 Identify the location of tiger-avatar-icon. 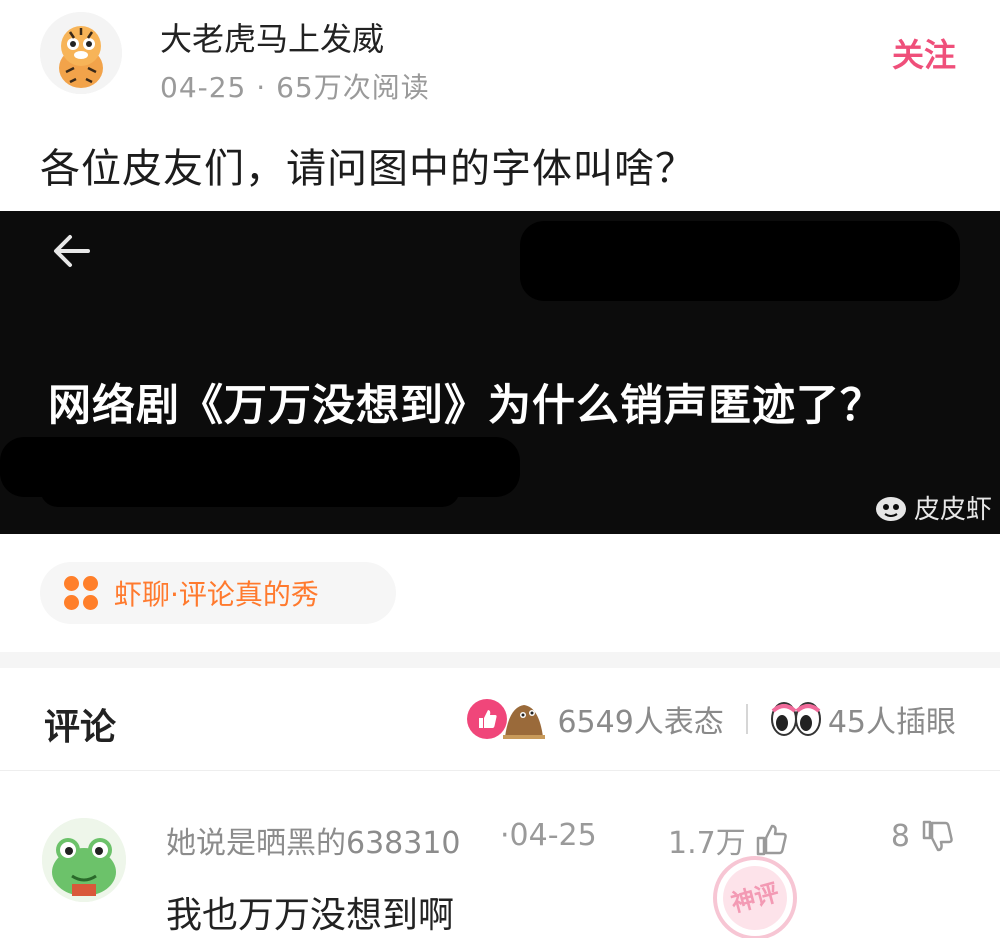
(81, 53).